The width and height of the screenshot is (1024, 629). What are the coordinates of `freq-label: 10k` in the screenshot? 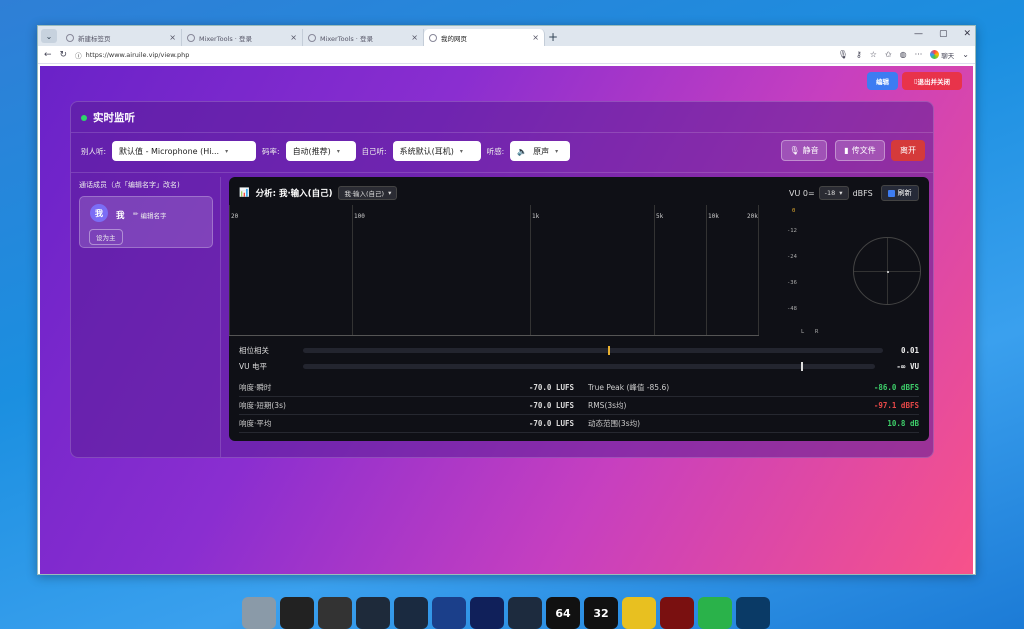 It's located at (713, 216).